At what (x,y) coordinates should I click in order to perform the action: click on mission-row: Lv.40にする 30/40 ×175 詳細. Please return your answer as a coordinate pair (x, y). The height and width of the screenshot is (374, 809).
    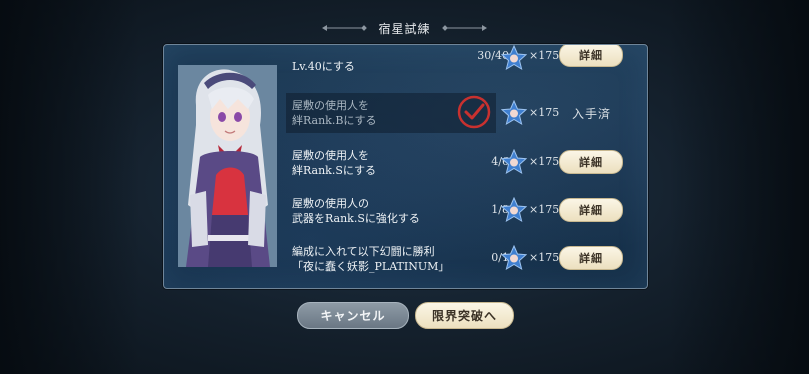
    Looking at the image, I should click on (461, 63).